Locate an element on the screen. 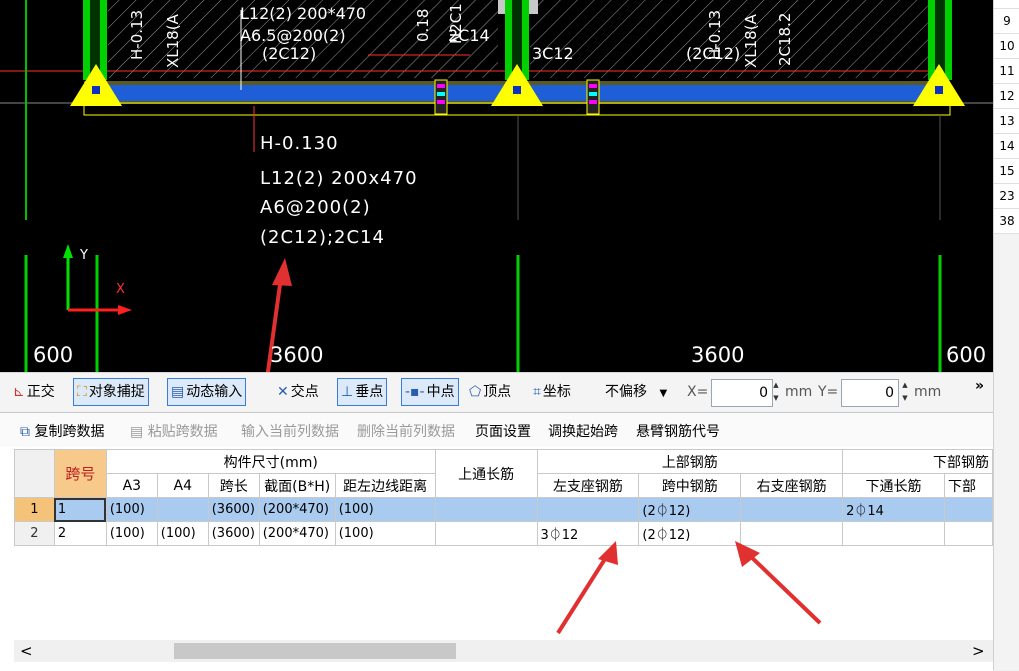 The height and width of the screenshot is (671, 1019). y-label: Y= is located at coordinates (828, 392).